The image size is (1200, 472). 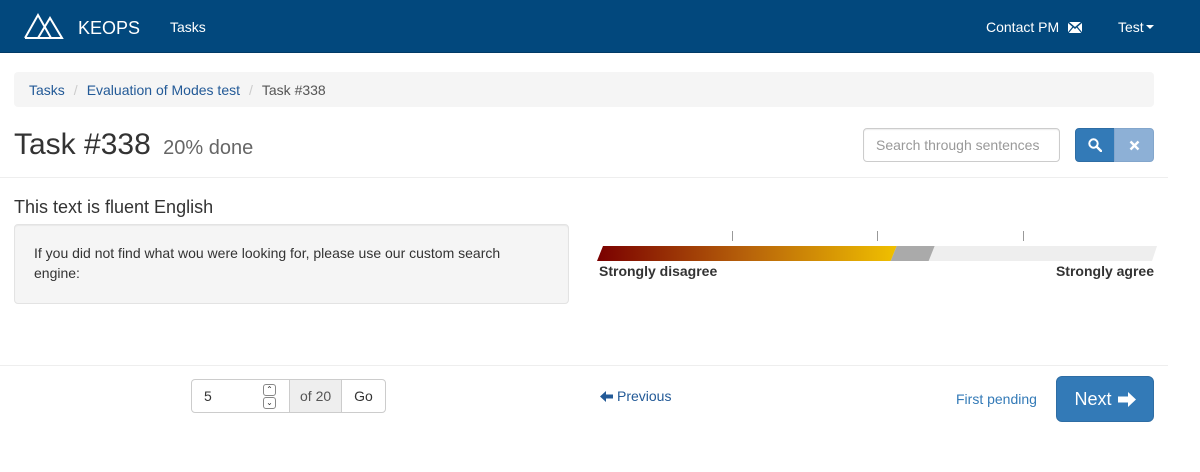 I want to click on question-text: This text is fluent English, so click(x=114, y=207).